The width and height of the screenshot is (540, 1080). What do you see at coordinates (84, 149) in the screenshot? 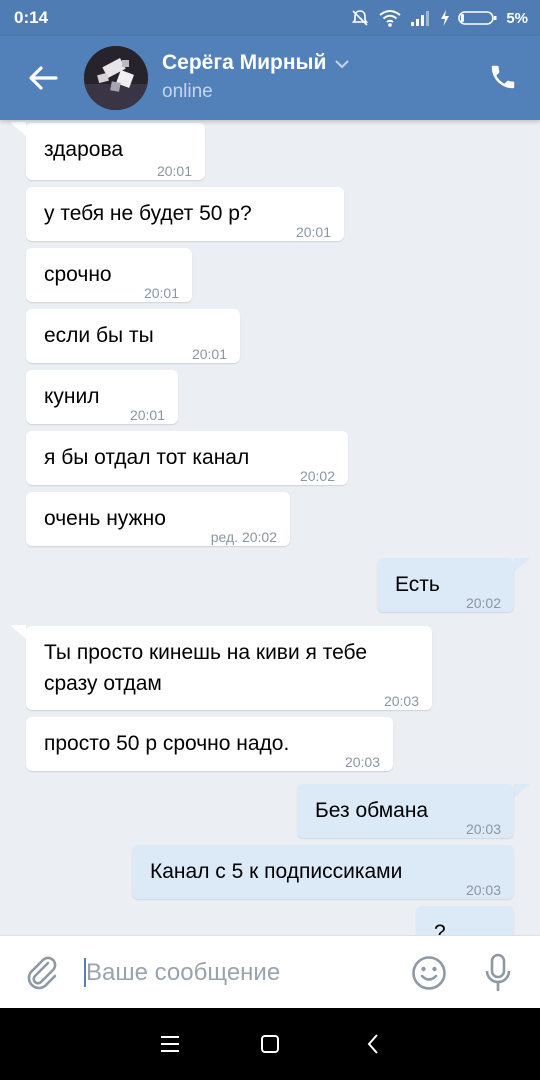
I see `message-text: здарова` at bounding box center [84, 149].